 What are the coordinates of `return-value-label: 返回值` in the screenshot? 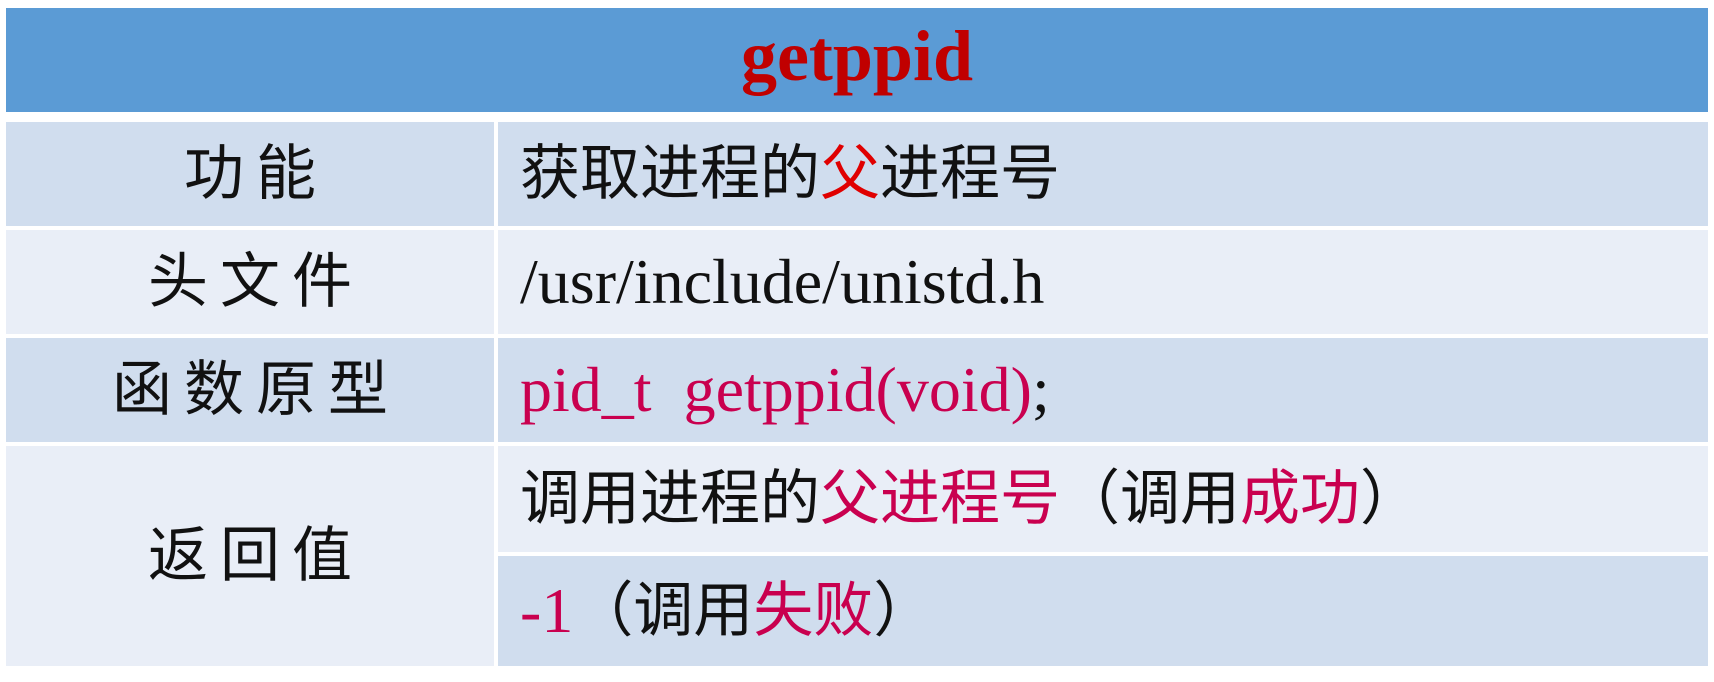 It's located at (250, 556).